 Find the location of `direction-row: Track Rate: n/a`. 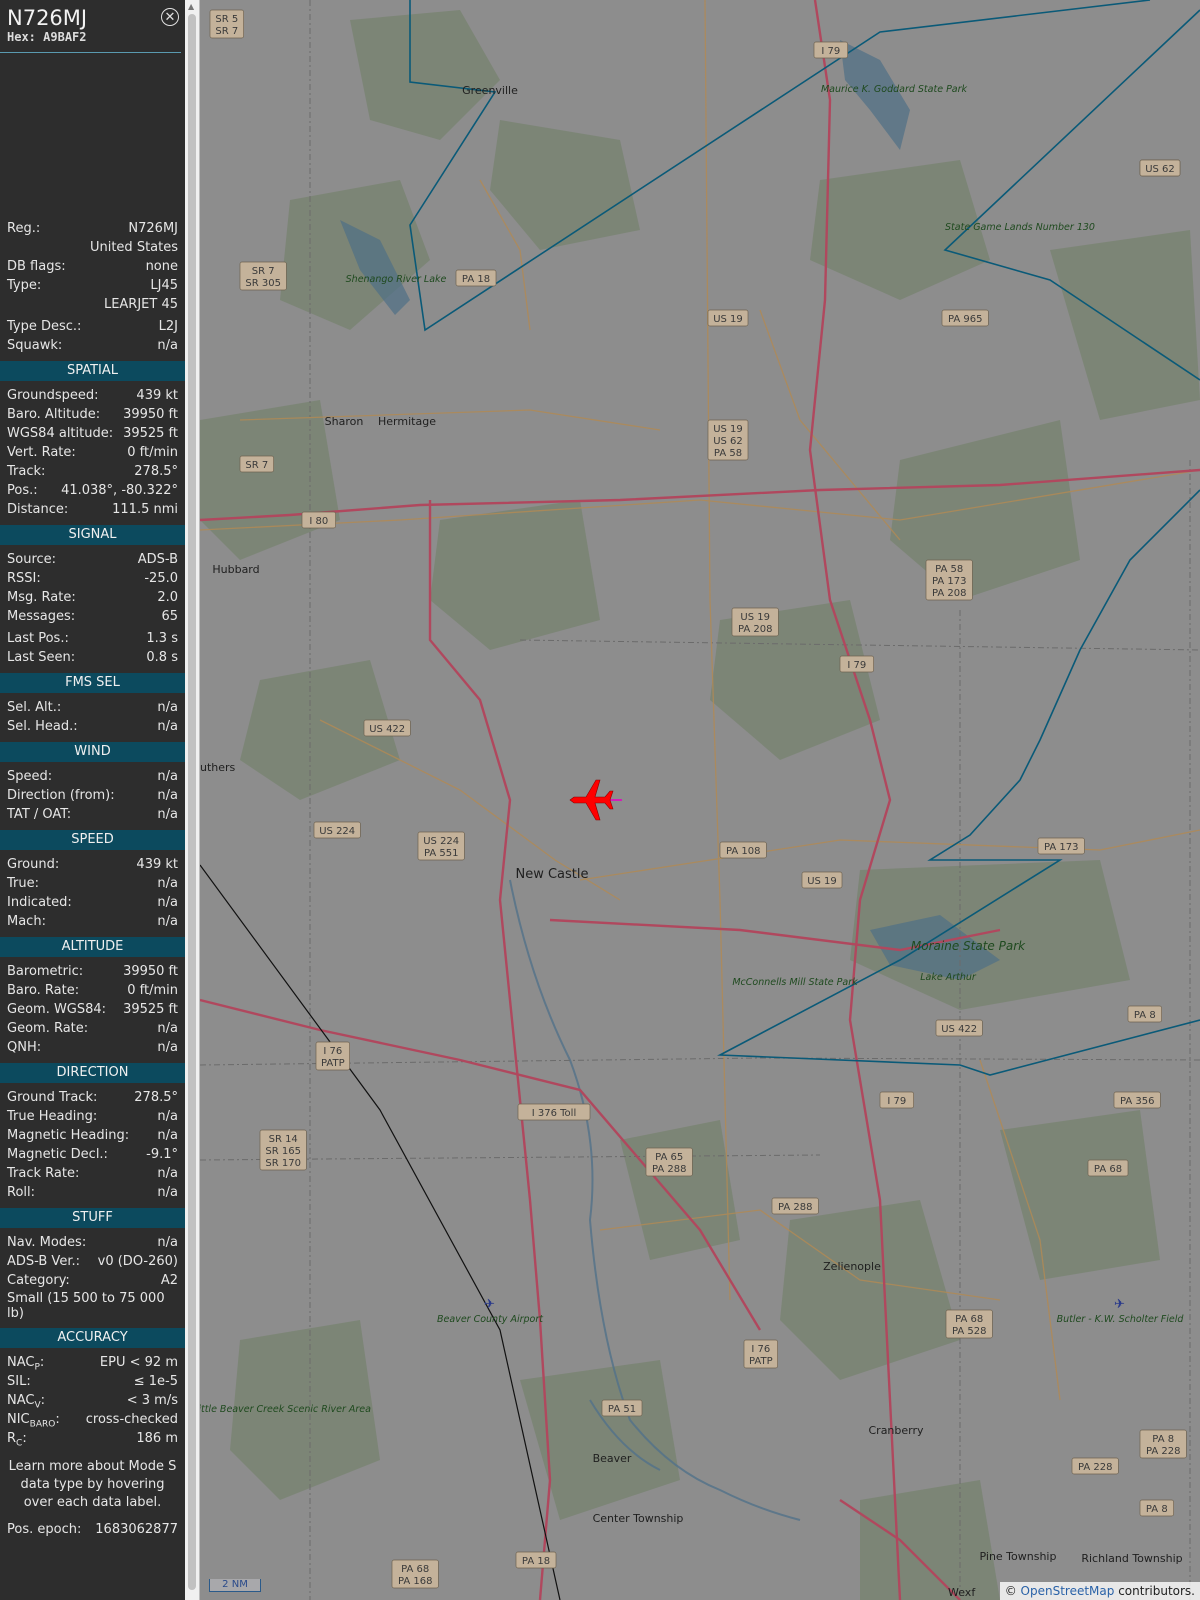

direction-row: Track Rate: n/a is located at coordinates (92, 1173).